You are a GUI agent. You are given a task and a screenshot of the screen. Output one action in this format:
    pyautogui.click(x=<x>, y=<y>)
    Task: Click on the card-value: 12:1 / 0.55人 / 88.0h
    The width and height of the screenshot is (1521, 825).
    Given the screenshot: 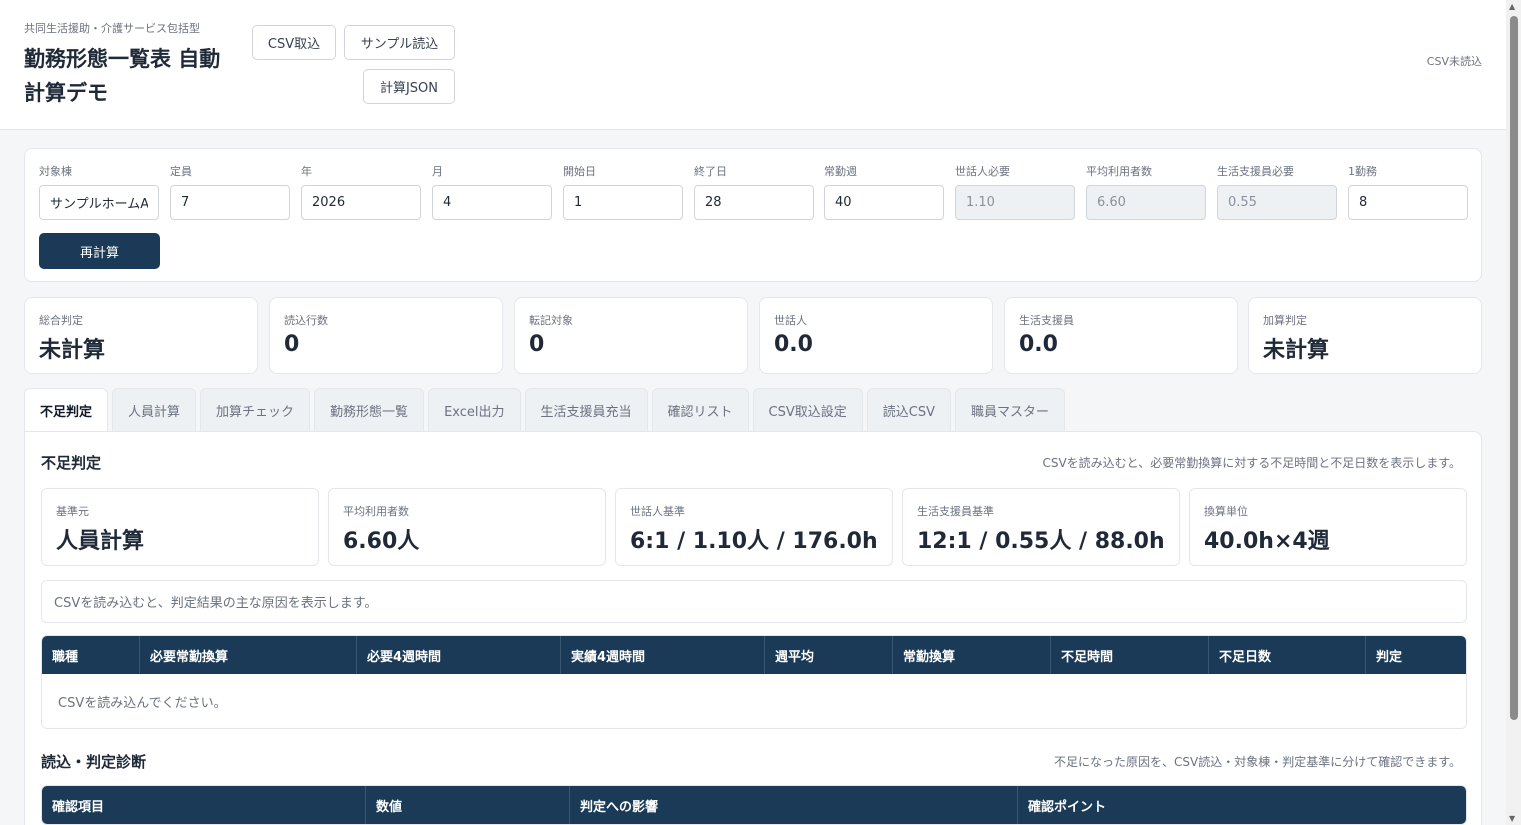 What is the action you would take?
    pyautogui.click(x=1041, y=541)
    